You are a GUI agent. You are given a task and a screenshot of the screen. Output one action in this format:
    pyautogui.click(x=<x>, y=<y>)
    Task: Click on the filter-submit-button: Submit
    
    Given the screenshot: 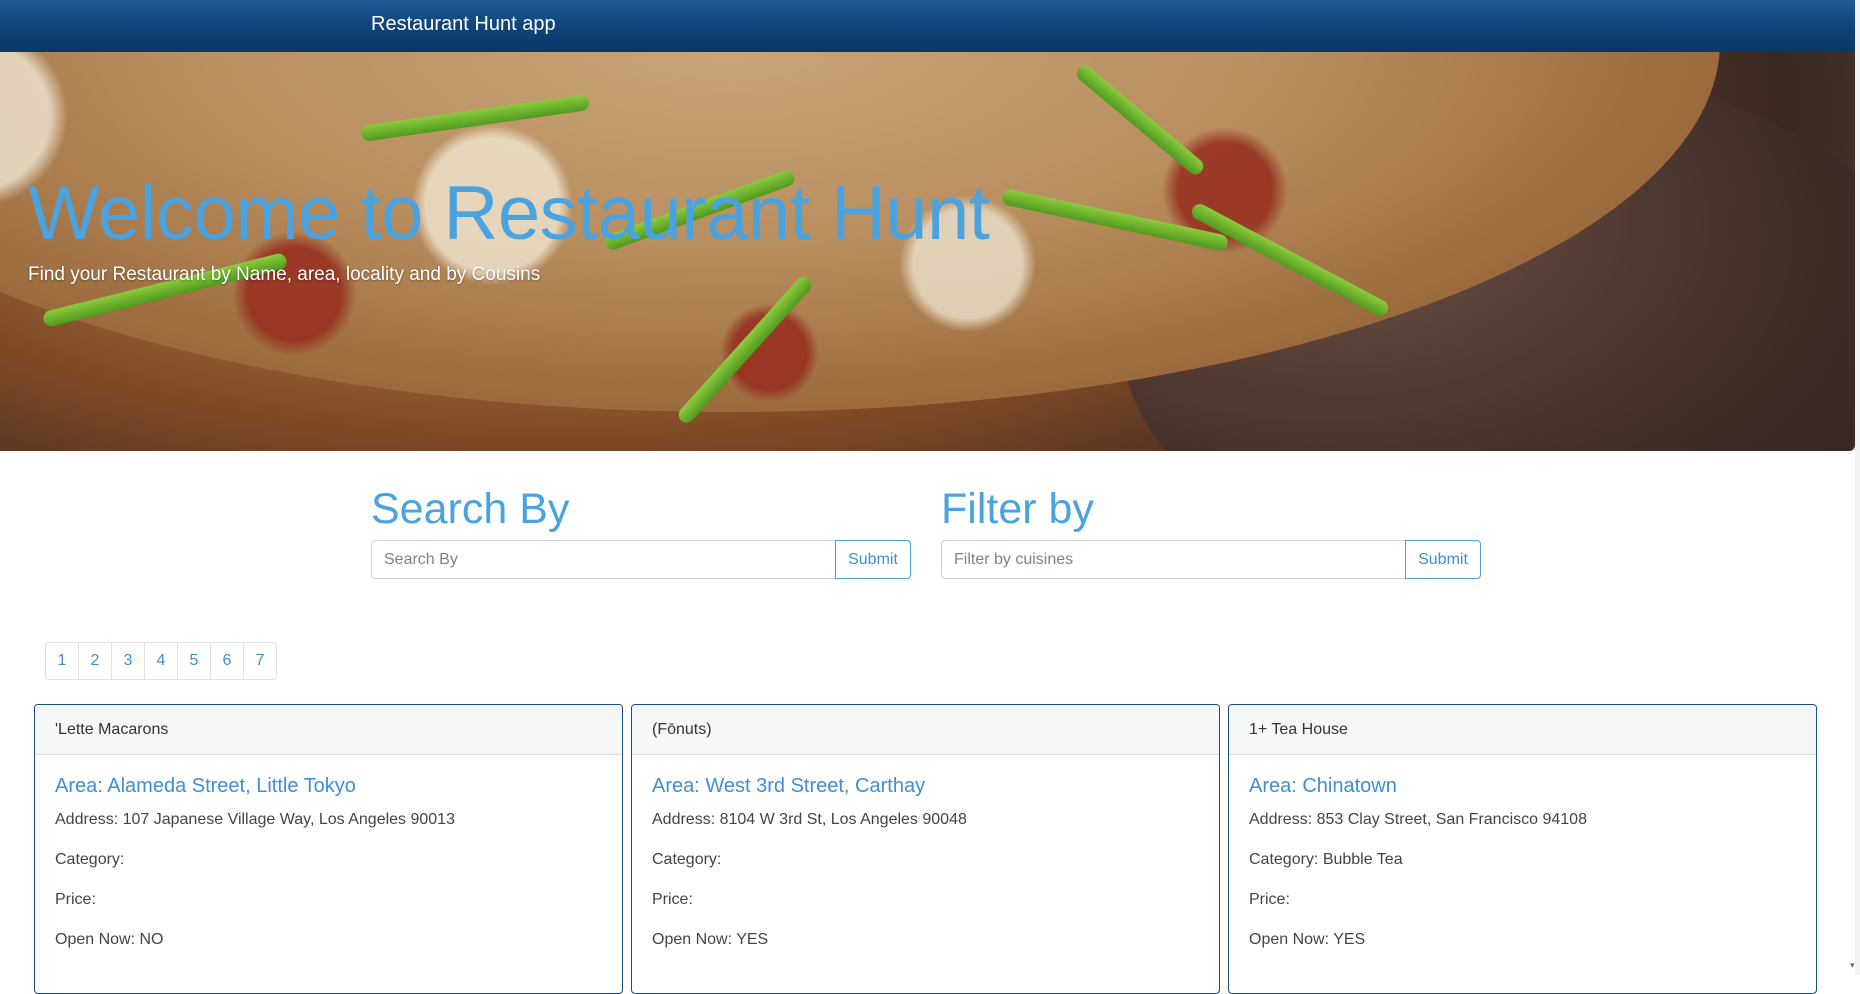 What is the action you would take?
    pyautogui.click(x=1443, y=559)
    